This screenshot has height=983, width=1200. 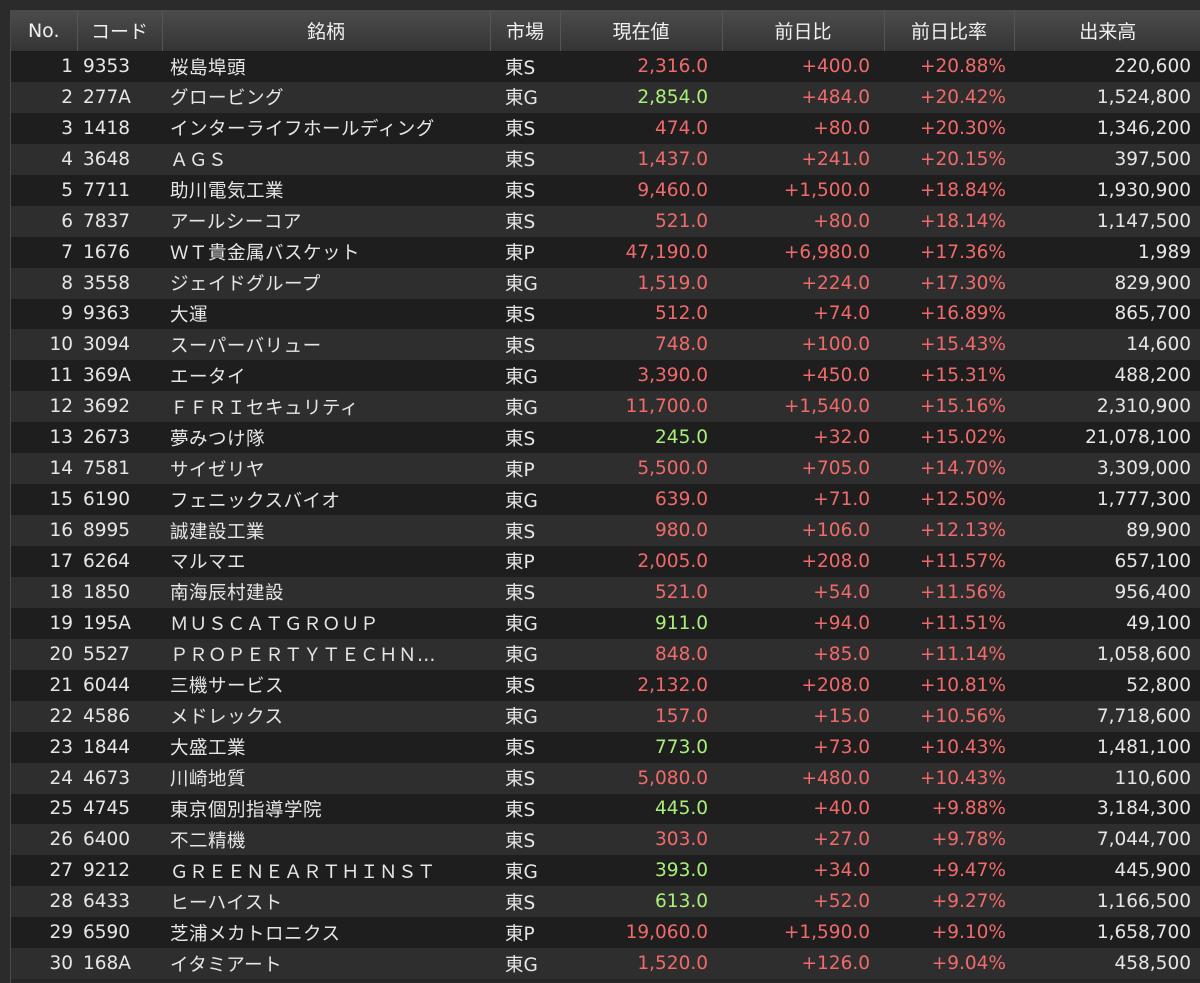 I want to click on current-price-cell: 3,390.0, so click(x=672, y=376).